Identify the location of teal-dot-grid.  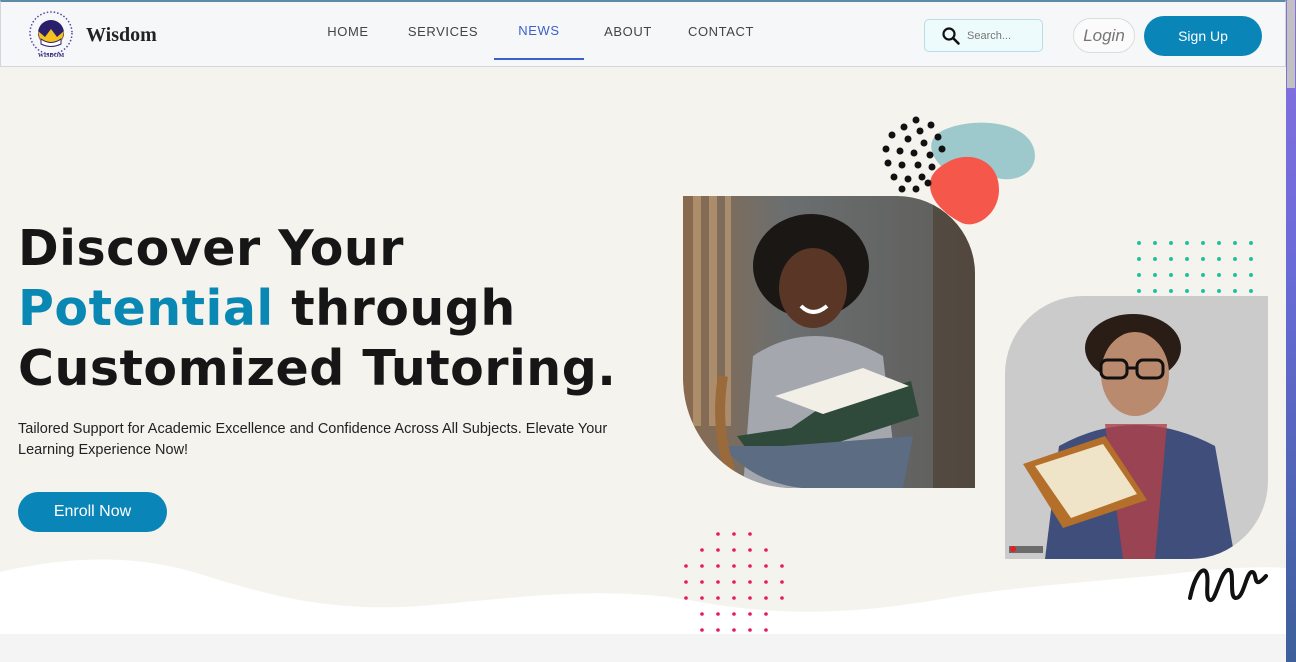
(1195, 267).